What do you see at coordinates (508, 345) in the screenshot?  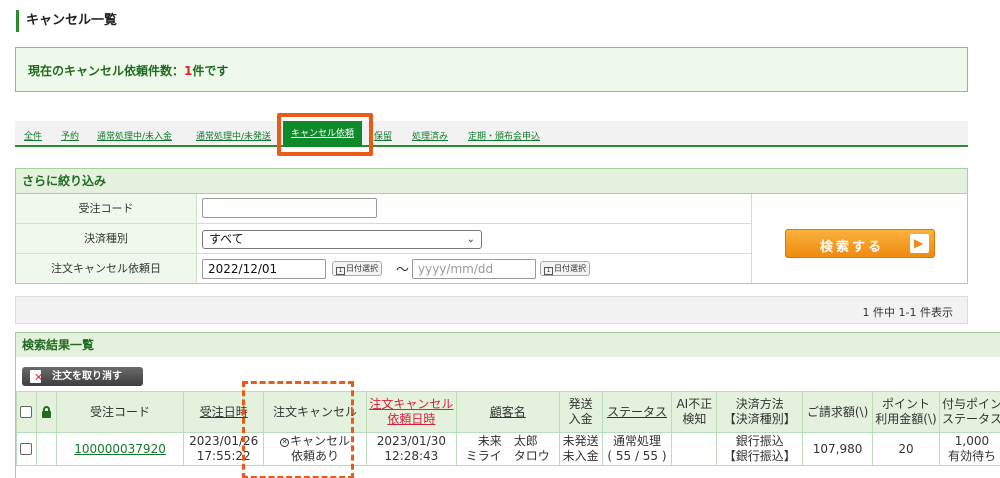 I see `results-title: 検索結果一覧` at bounding box center [508, 345].